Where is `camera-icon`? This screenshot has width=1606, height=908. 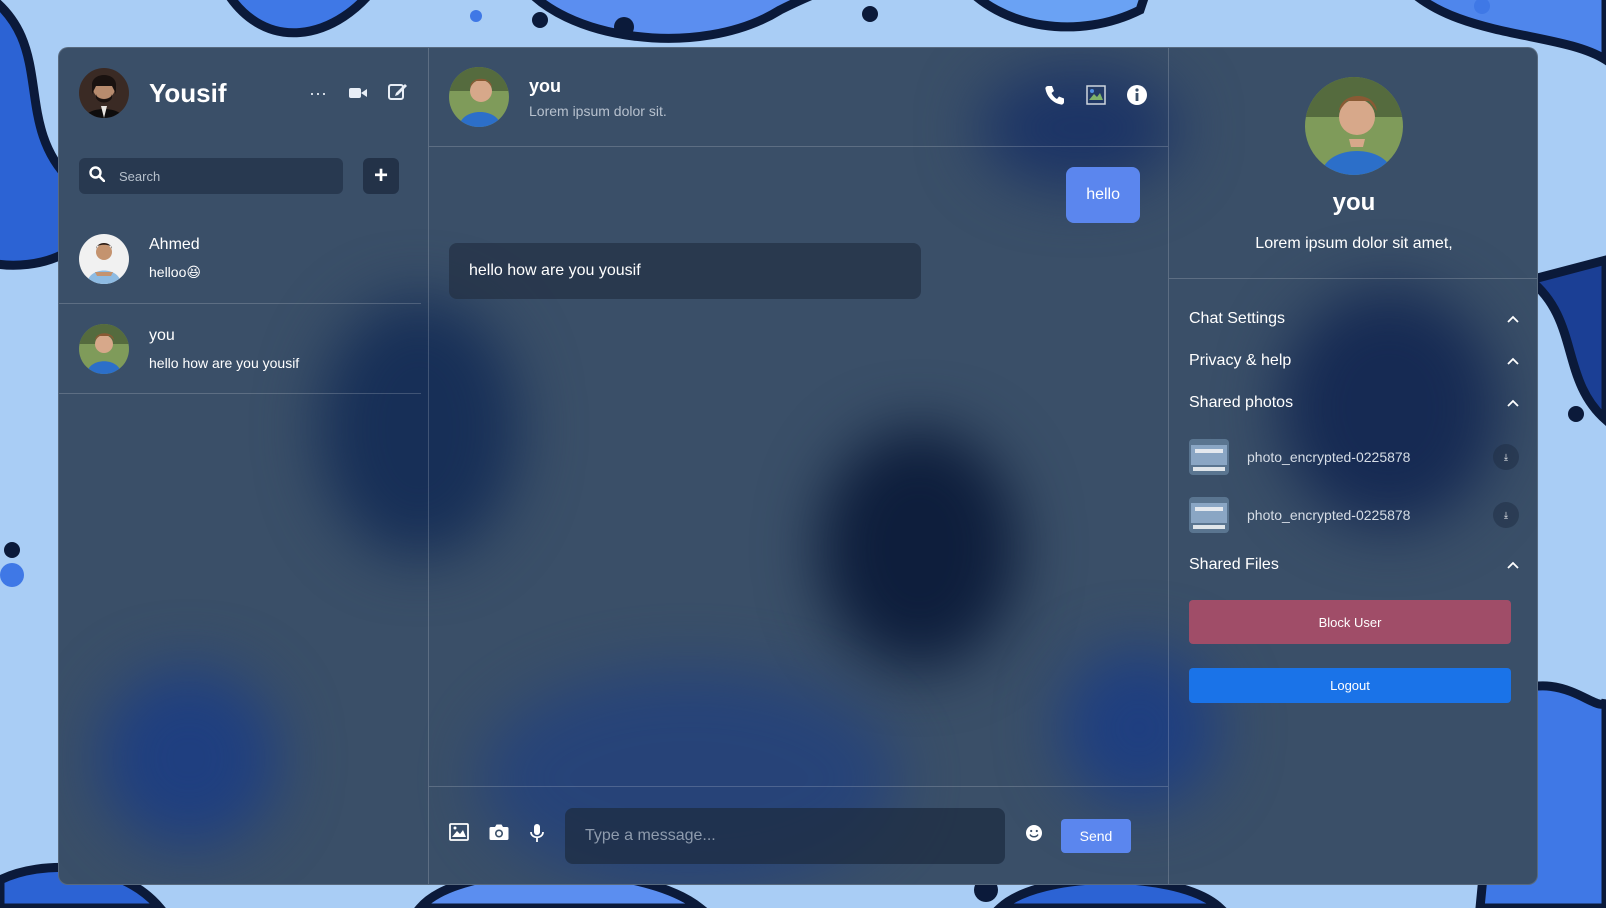
camera-icon is located at coordinates (499, 835).